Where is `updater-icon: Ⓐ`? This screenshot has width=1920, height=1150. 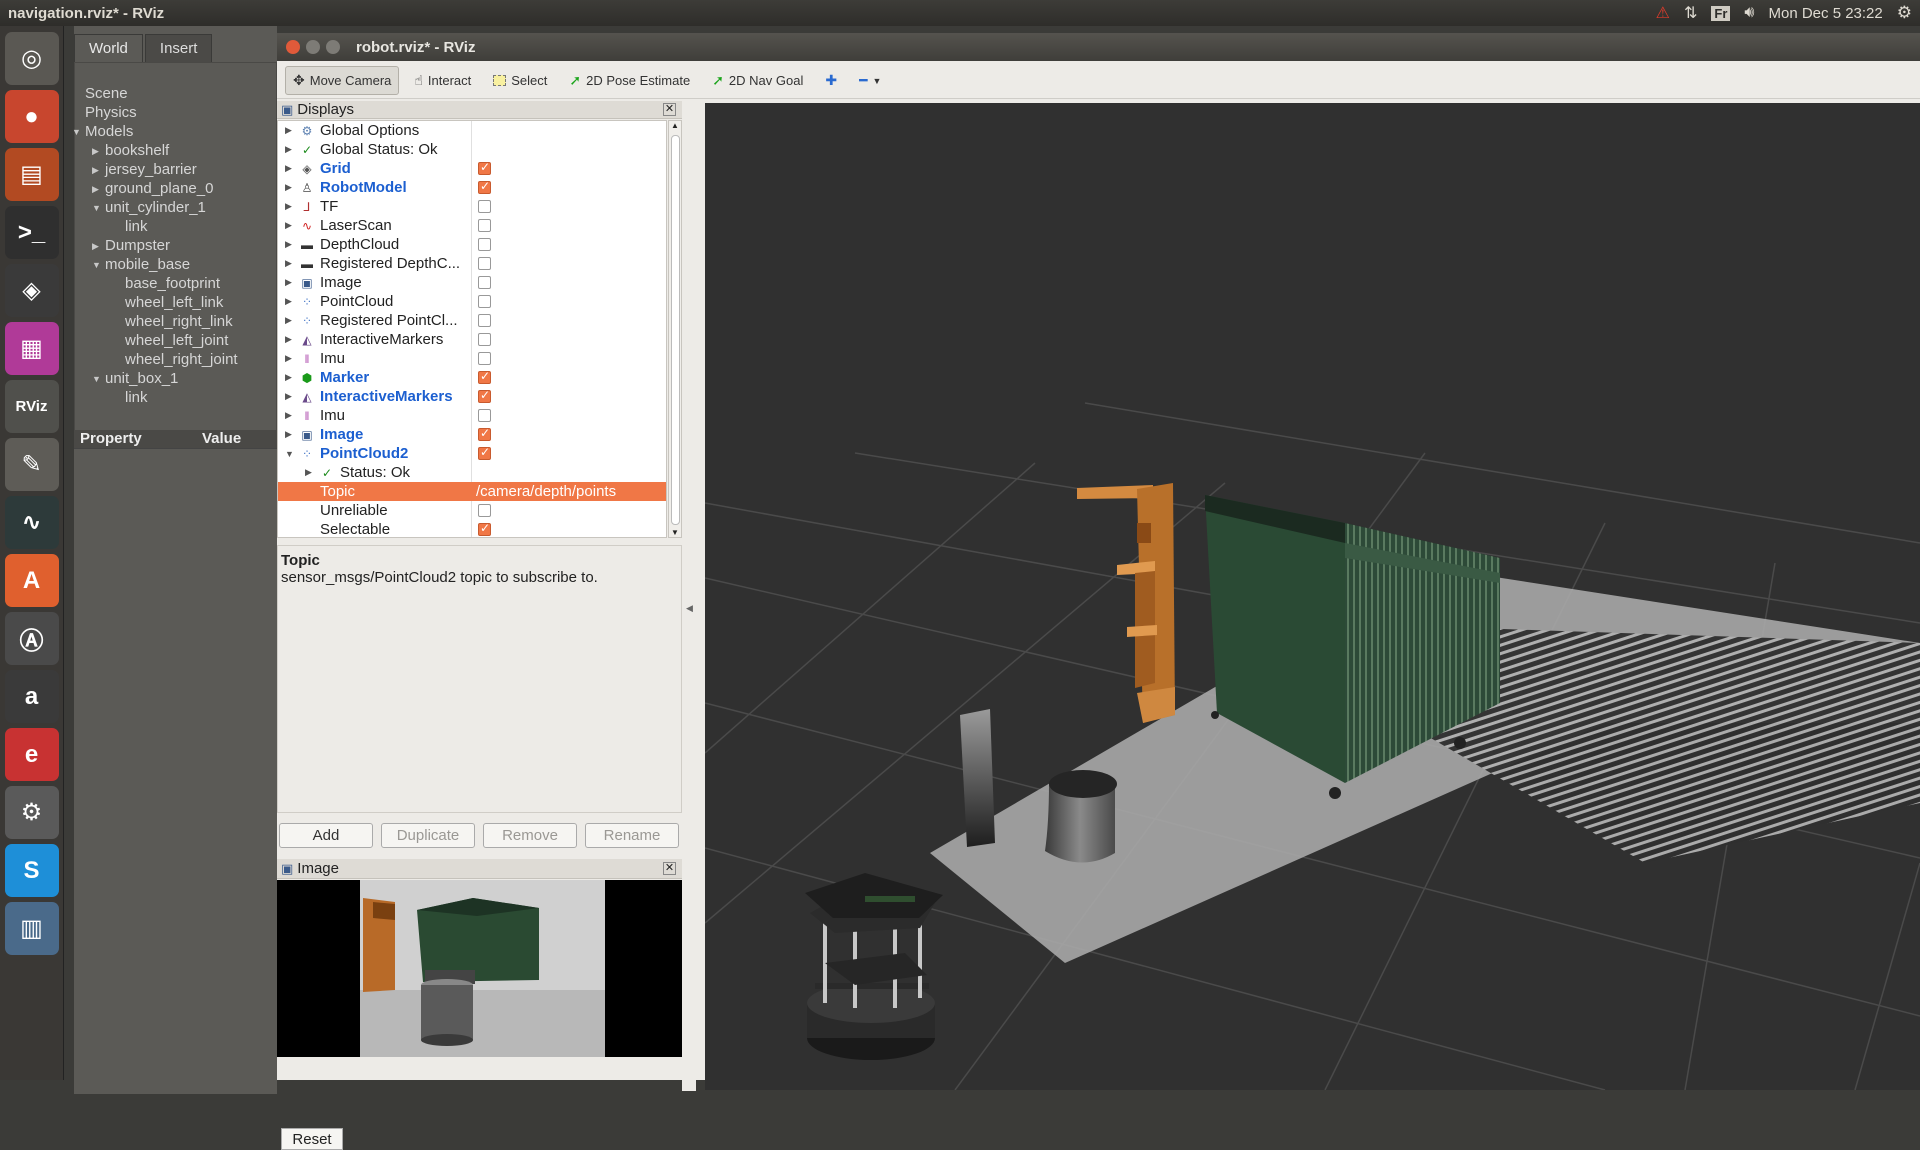
updater-icon: Ⓐ is located at coordinates (31, 638).